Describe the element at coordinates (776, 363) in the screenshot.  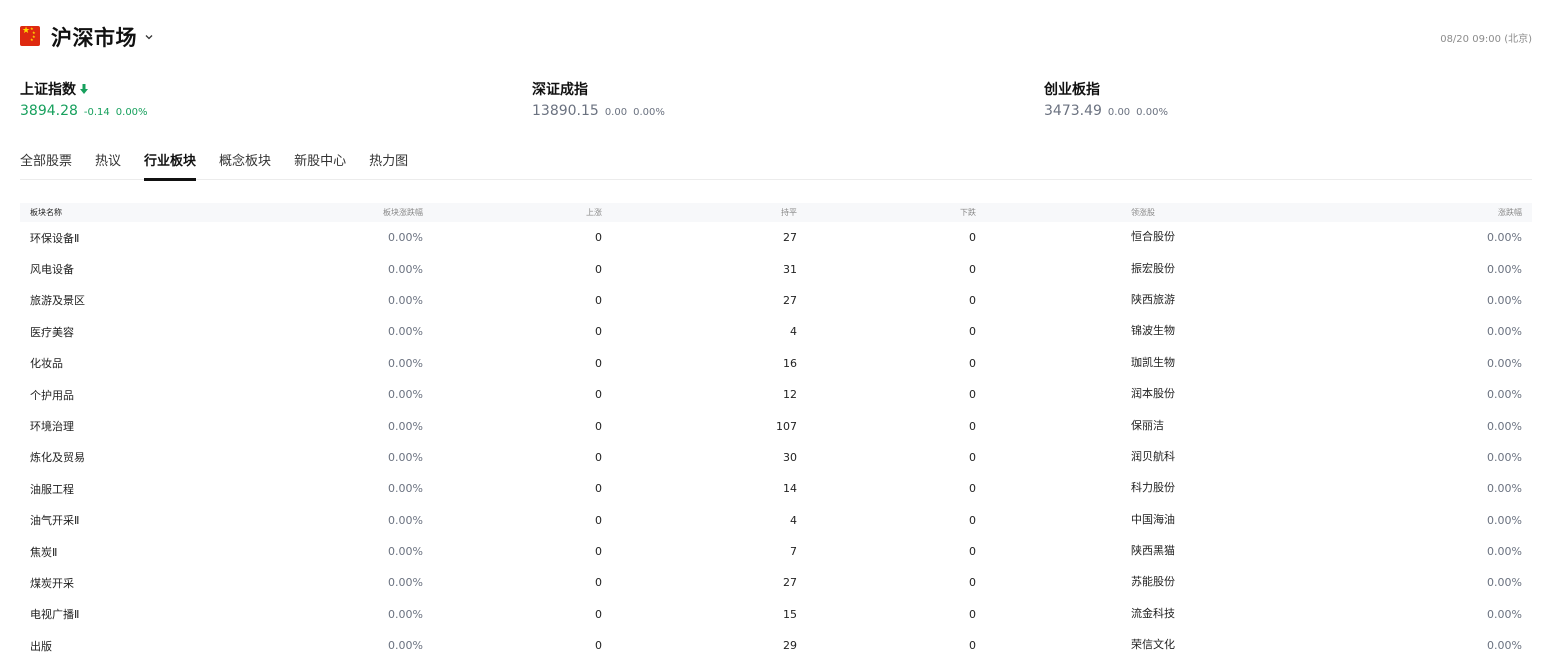
I see `table-row: 化妆品 0.00% 0 16 0 珈凯生物 0.00%` at that location.